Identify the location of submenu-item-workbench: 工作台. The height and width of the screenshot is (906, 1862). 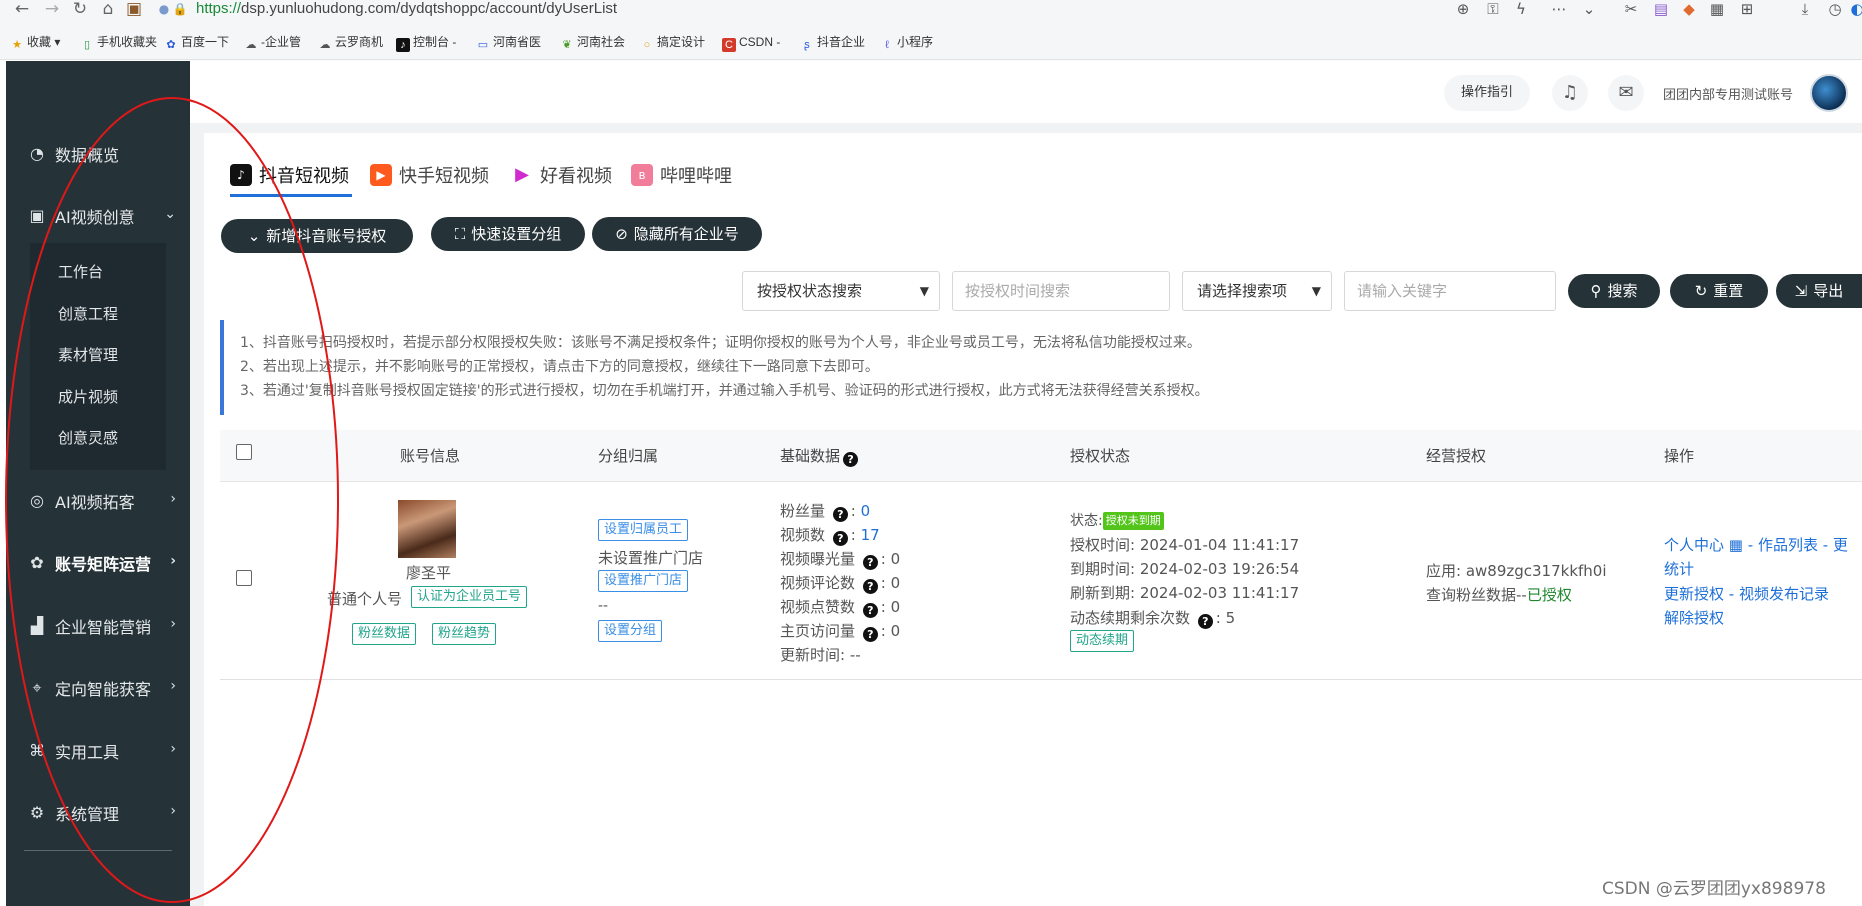
(80, 271).